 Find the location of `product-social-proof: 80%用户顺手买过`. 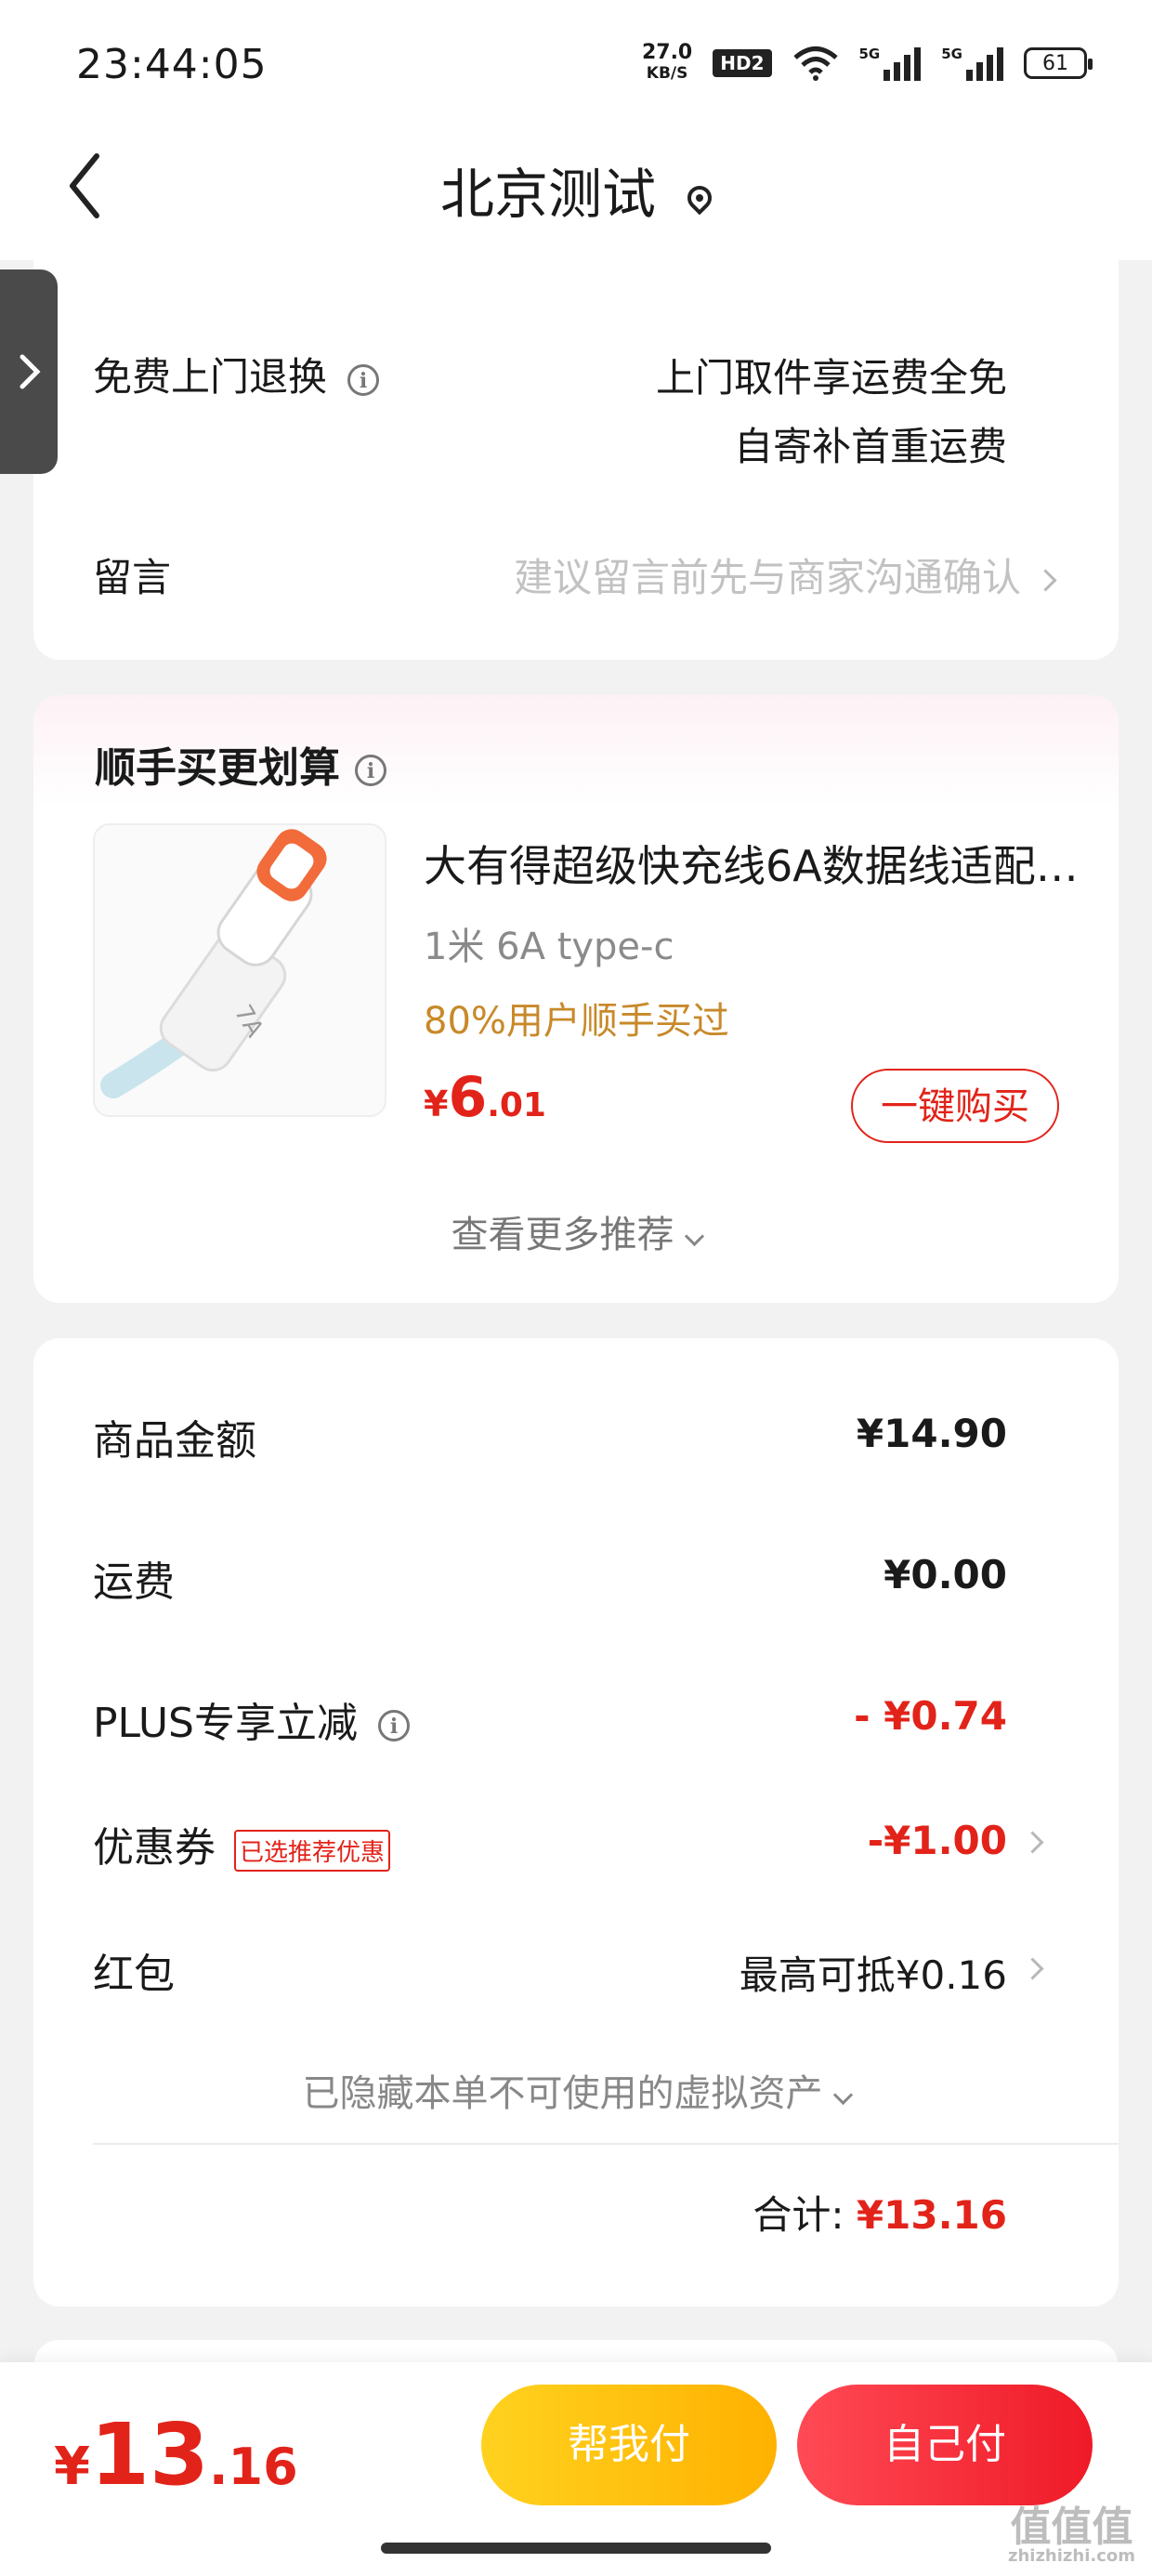

product-social-proof: 80%用户顺手买过 is located at coordinates (576, 1021).